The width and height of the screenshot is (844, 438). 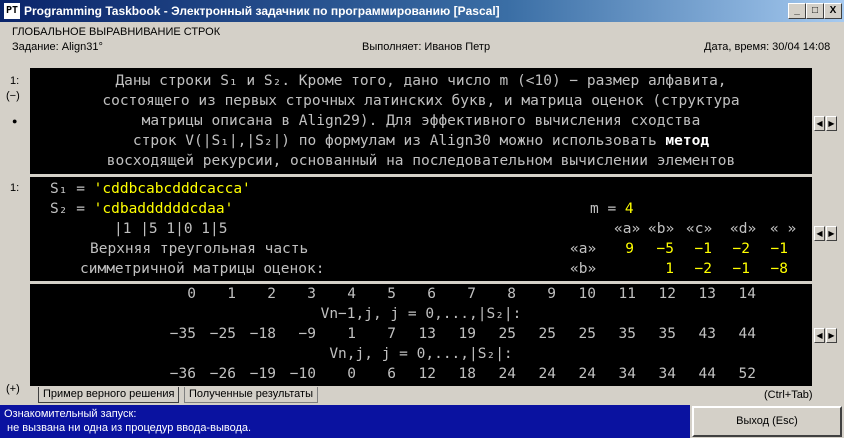 I want to click on collapse-toggle: (−), so click(x=13, y=96).